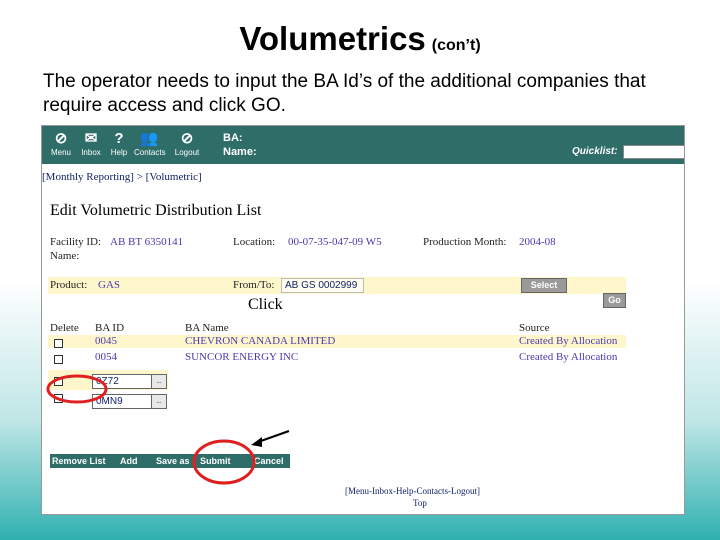 The width and height of the screenshot is (720, 540). Describe the element at coordinates (106, 341) in the screenshot. I see `row-ba-id: 0045` at that location.